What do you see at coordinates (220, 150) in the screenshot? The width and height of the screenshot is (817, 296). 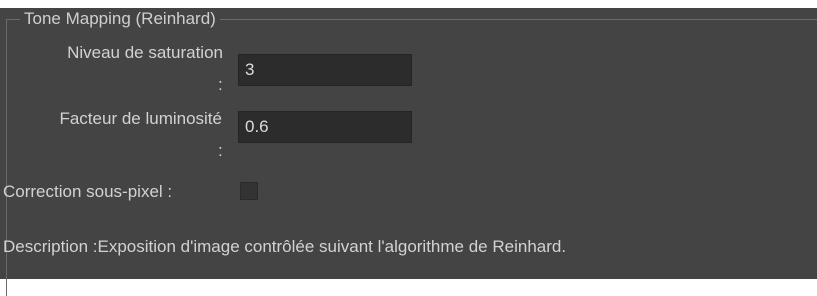 I see `brightness-colon: :` at bounding box center [220, 150].